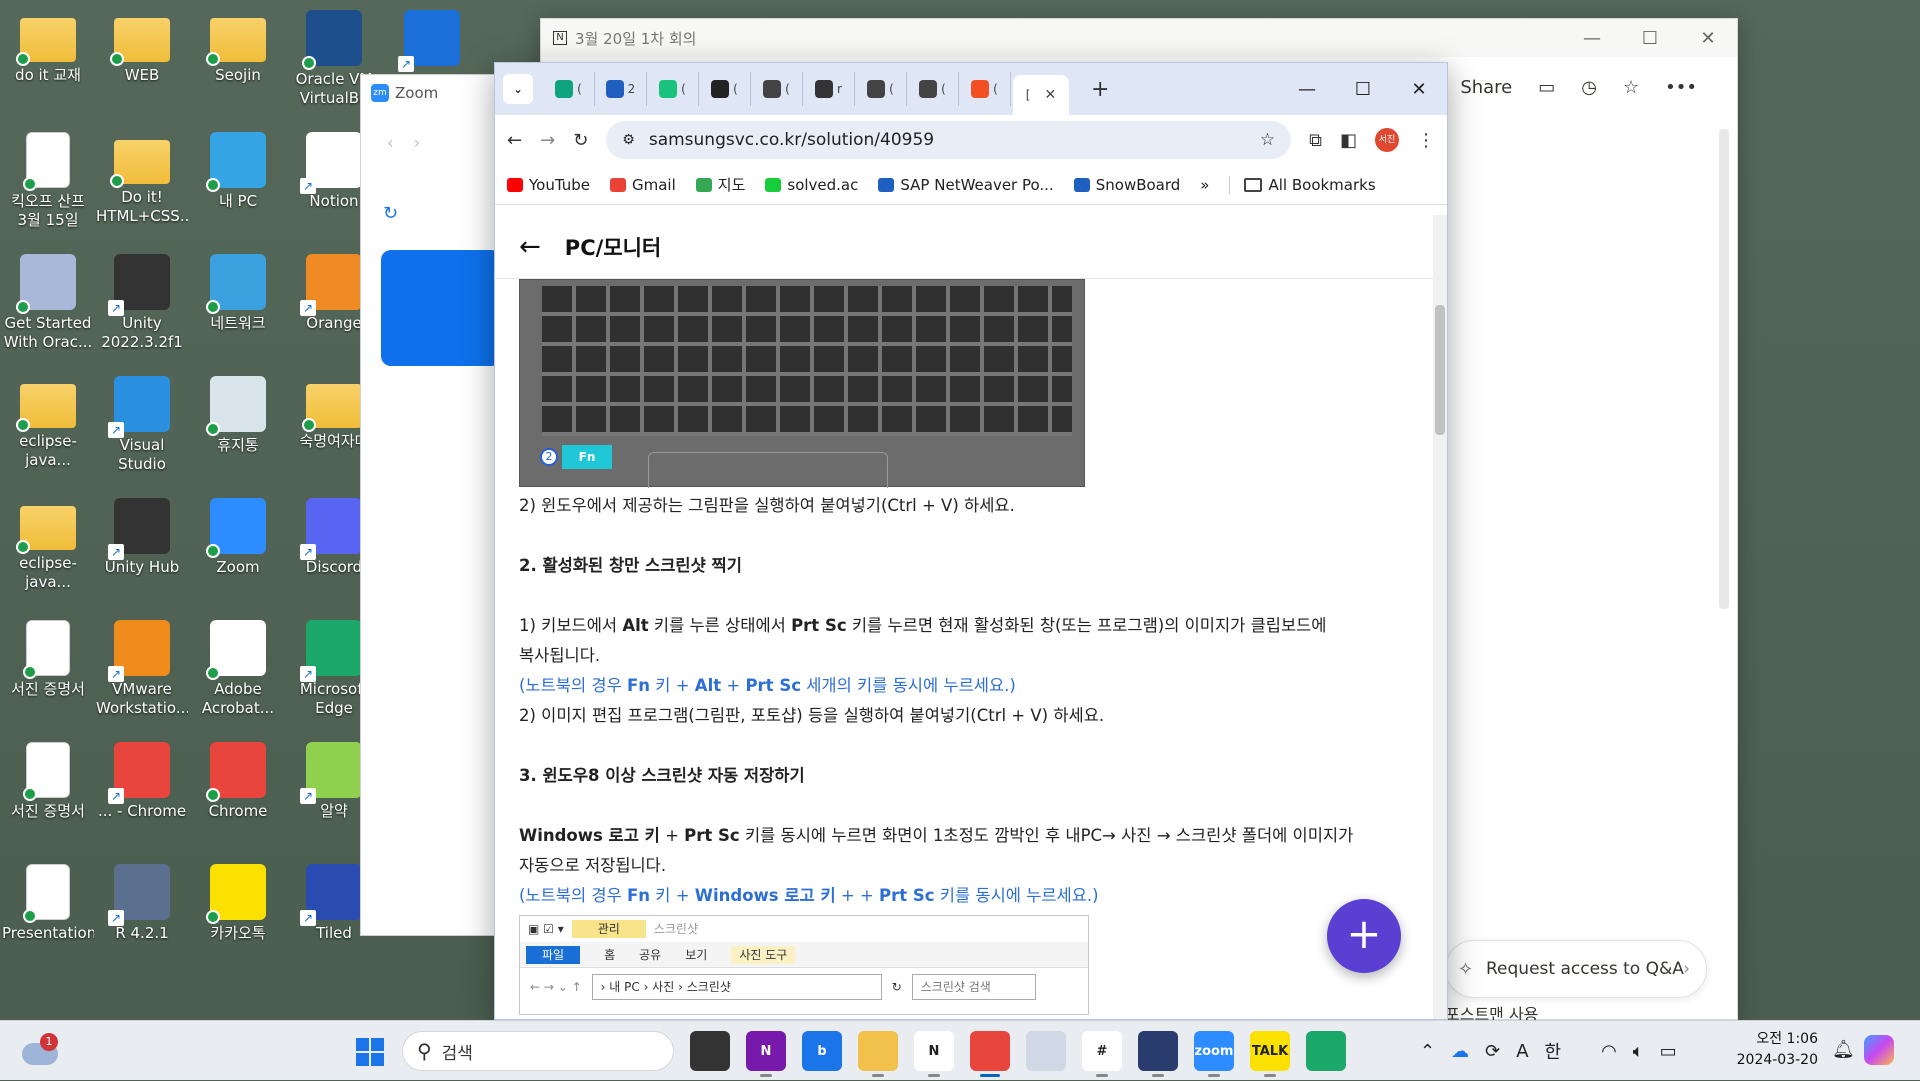 Image resolution: width=1920 pixels, height=1081 pixels. I want to click on desktop-icon: Zoom, so click(238, 537).